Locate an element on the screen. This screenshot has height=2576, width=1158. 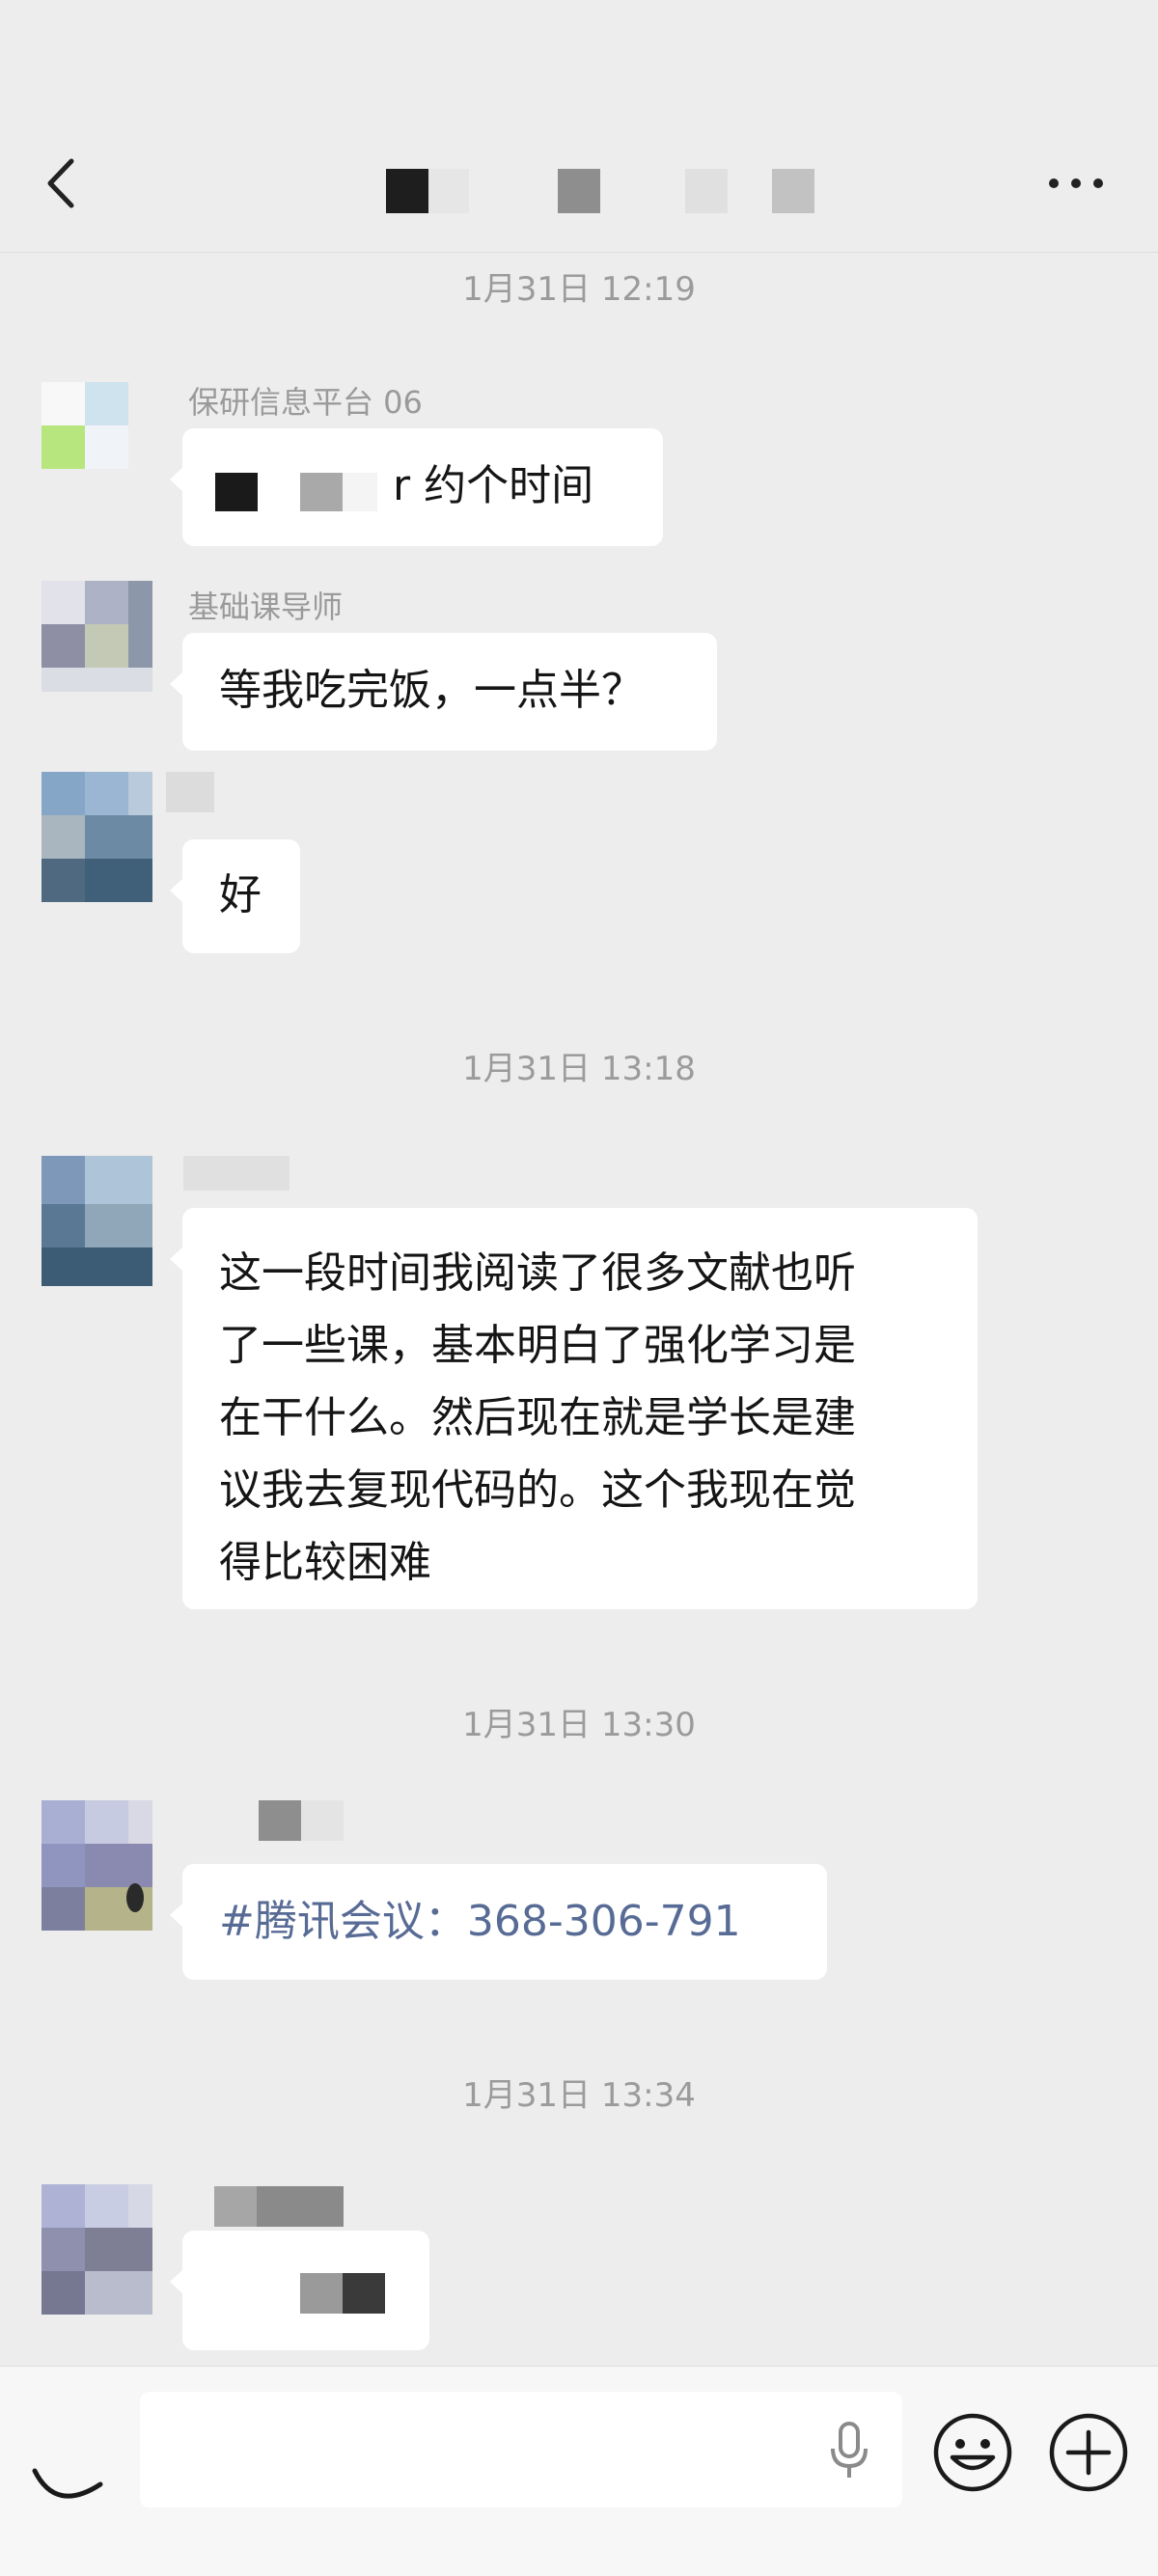
sender-name: 基础课导师 is located at coordinates (266, 607).